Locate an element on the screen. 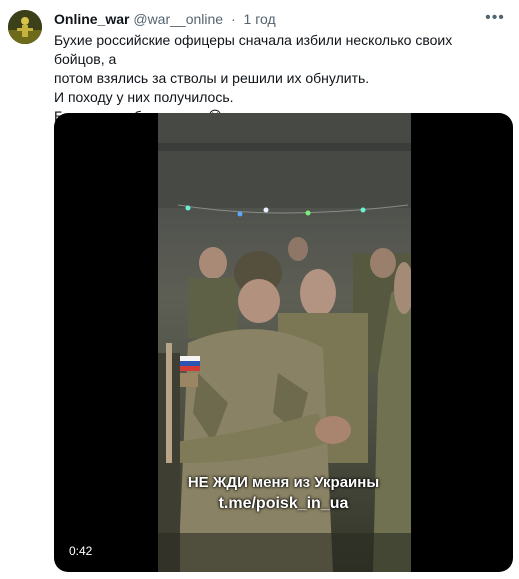  more-options-icon: ••• is located at coordinates (495, 18).